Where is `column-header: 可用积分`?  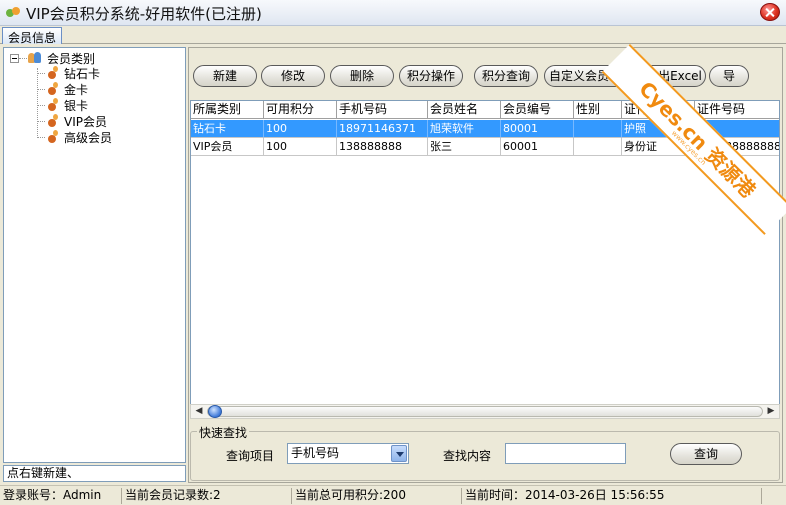 column-header: 可用积分 is located at coordinates (300, 110).